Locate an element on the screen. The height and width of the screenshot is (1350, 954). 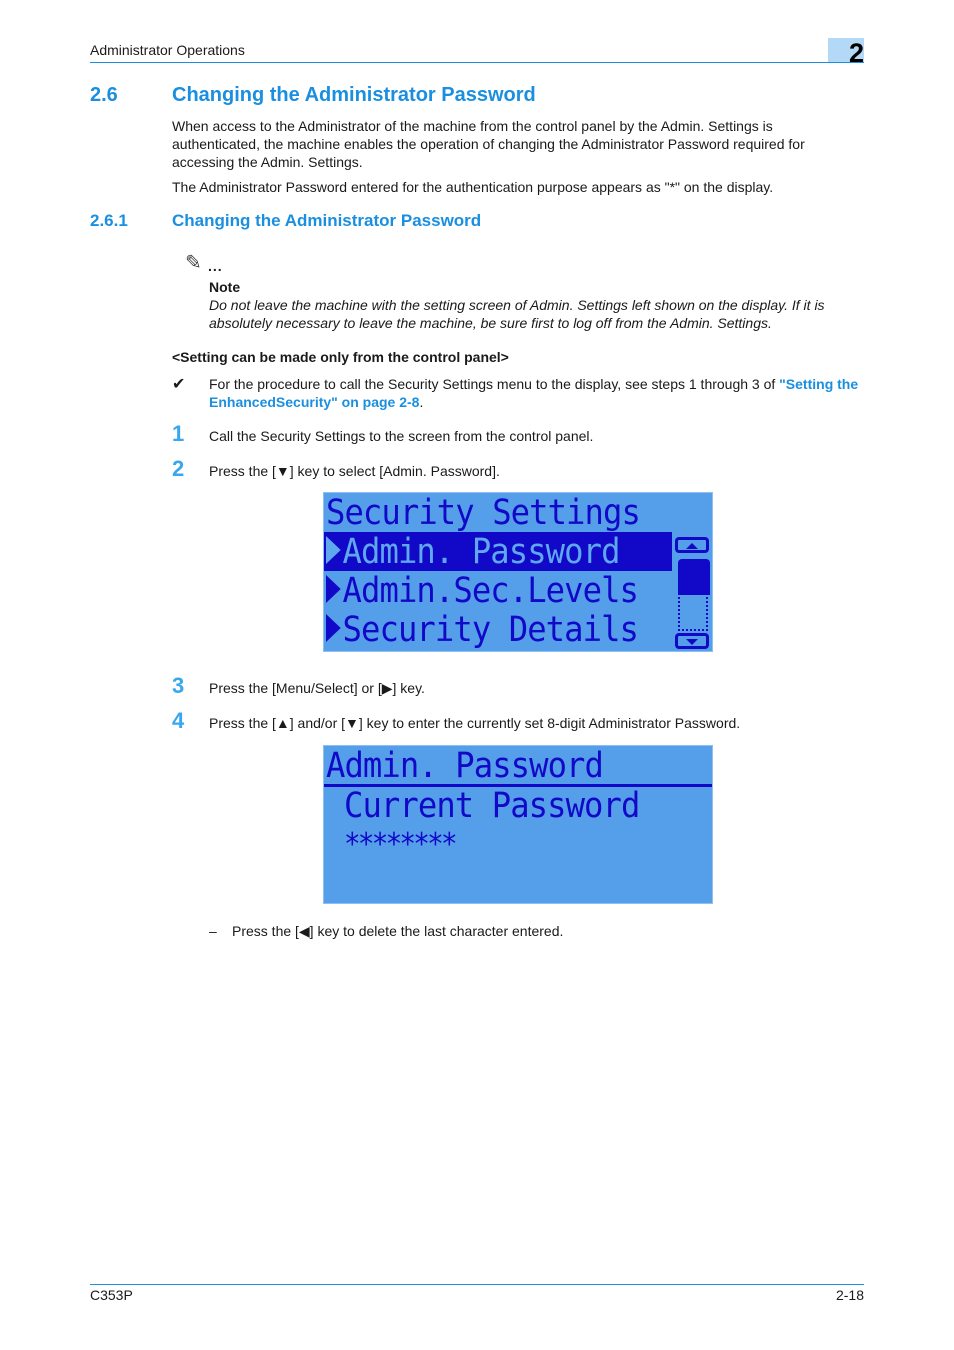
step-number: 2 is located at coordinates (178, 468).